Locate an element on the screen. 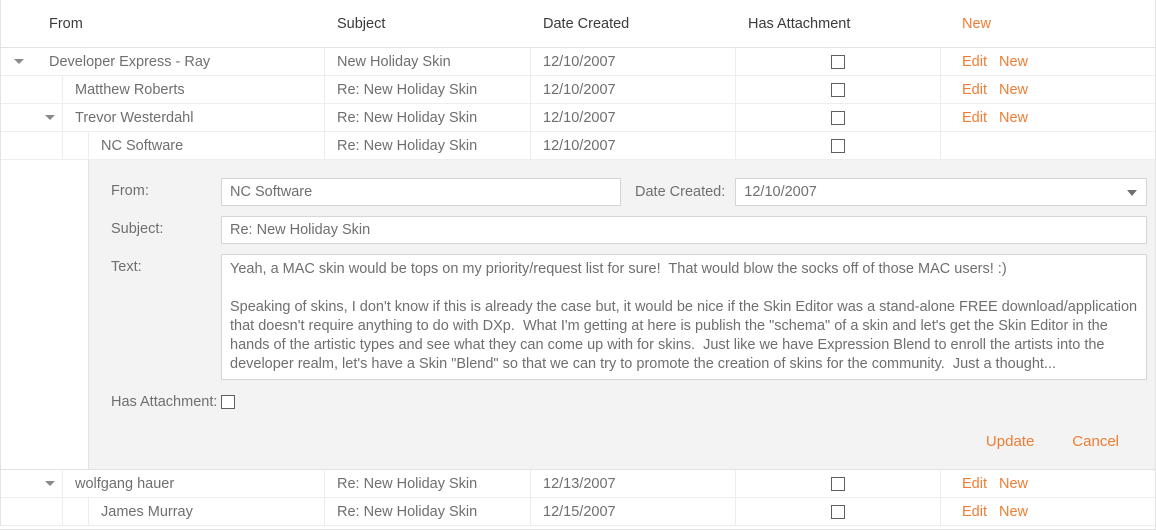  label-date-created: Date Created: is located at coordinates (680, 192).